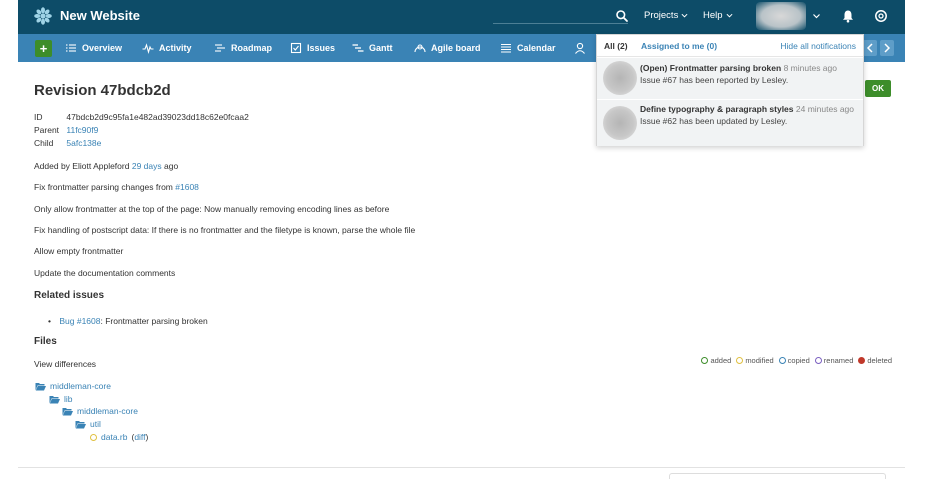 The width and height of the screenshot is (927, 479). What do you see at coordinates (887, 48) in the screenshot?
I see `scroll-right-button` at bounding box center [887, 48].